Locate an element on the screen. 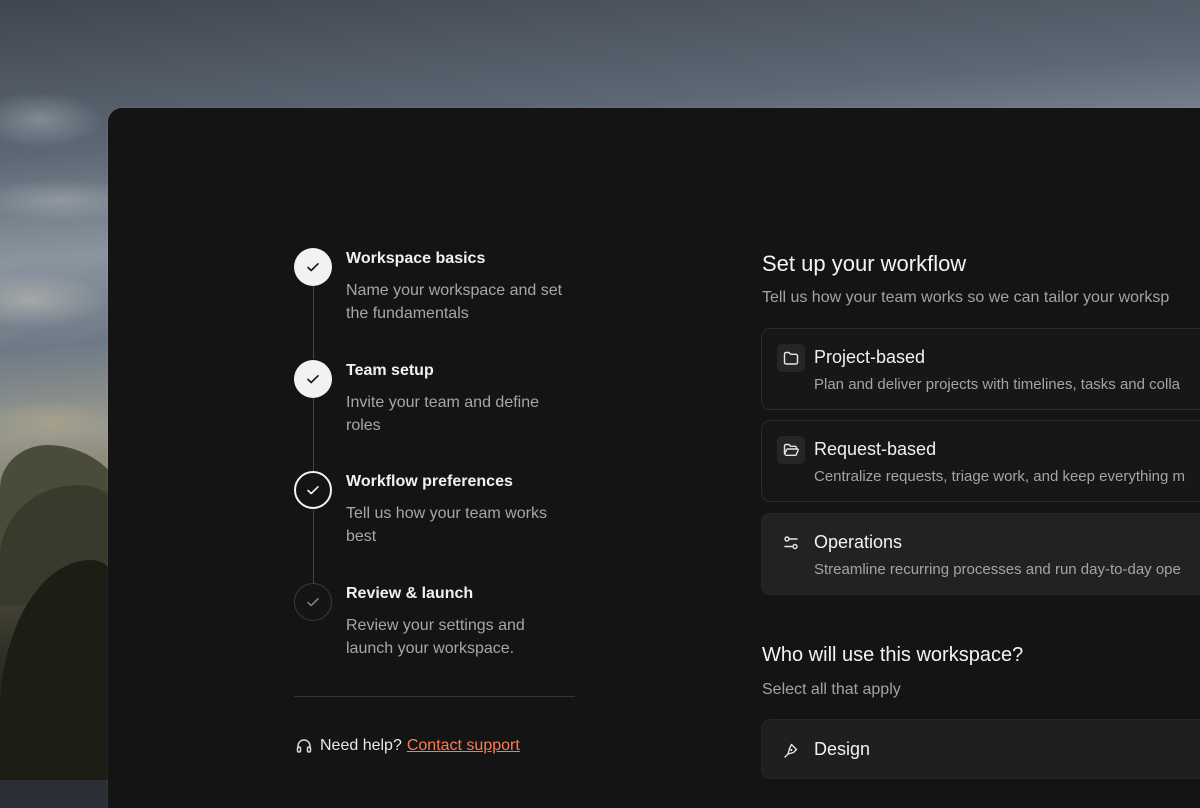 This screenshot has height=808, width=1200. section-title: Set up your workflow is located at coordinates (864, 263).